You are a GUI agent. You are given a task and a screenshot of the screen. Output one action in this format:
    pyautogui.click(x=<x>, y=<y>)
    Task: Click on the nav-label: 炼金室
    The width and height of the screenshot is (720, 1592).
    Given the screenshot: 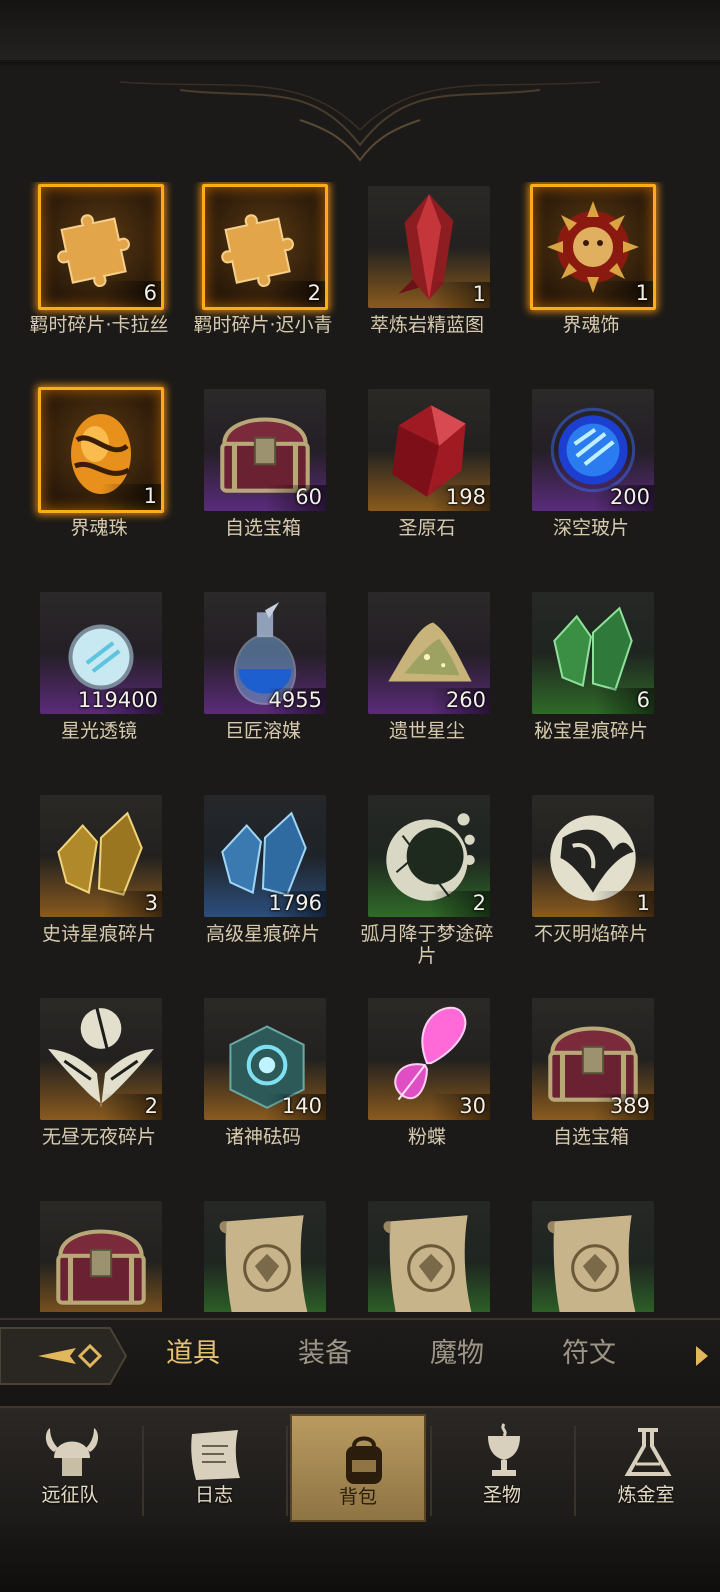 What is the action you would take?
    pyautogui.click(x=646, y=1495)
    